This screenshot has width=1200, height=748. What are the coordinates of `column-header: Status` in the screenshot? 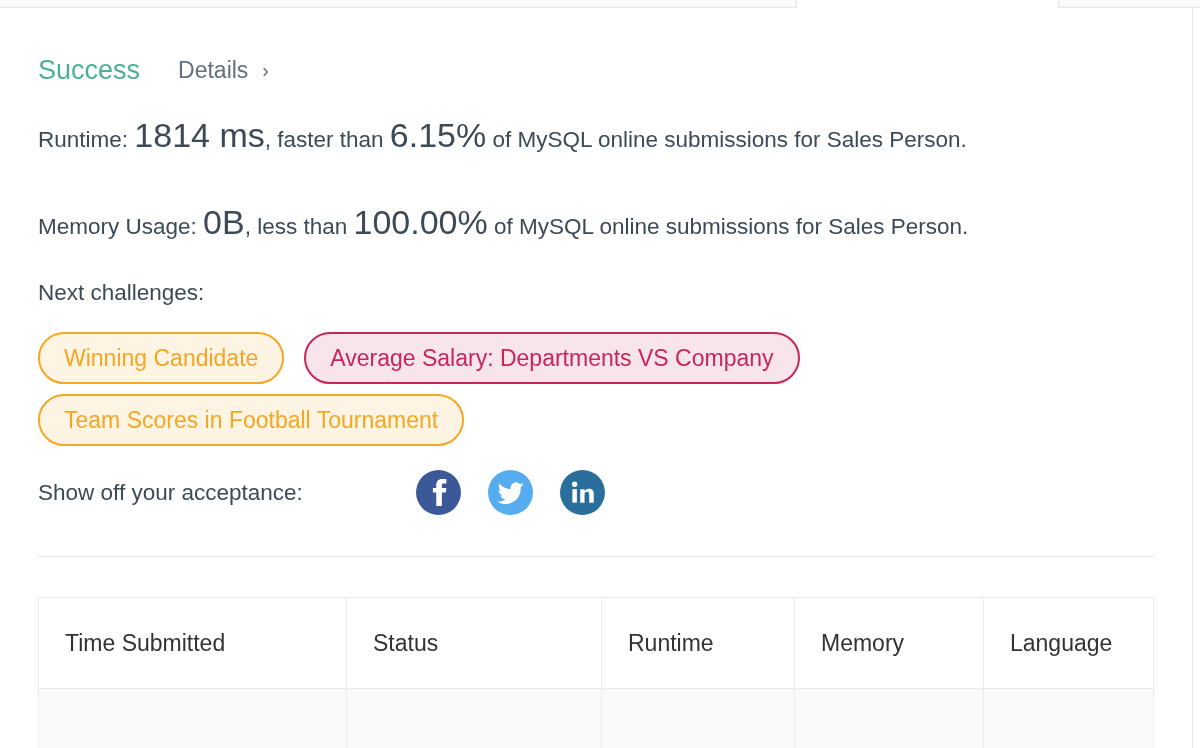 It's located at (473, 642).